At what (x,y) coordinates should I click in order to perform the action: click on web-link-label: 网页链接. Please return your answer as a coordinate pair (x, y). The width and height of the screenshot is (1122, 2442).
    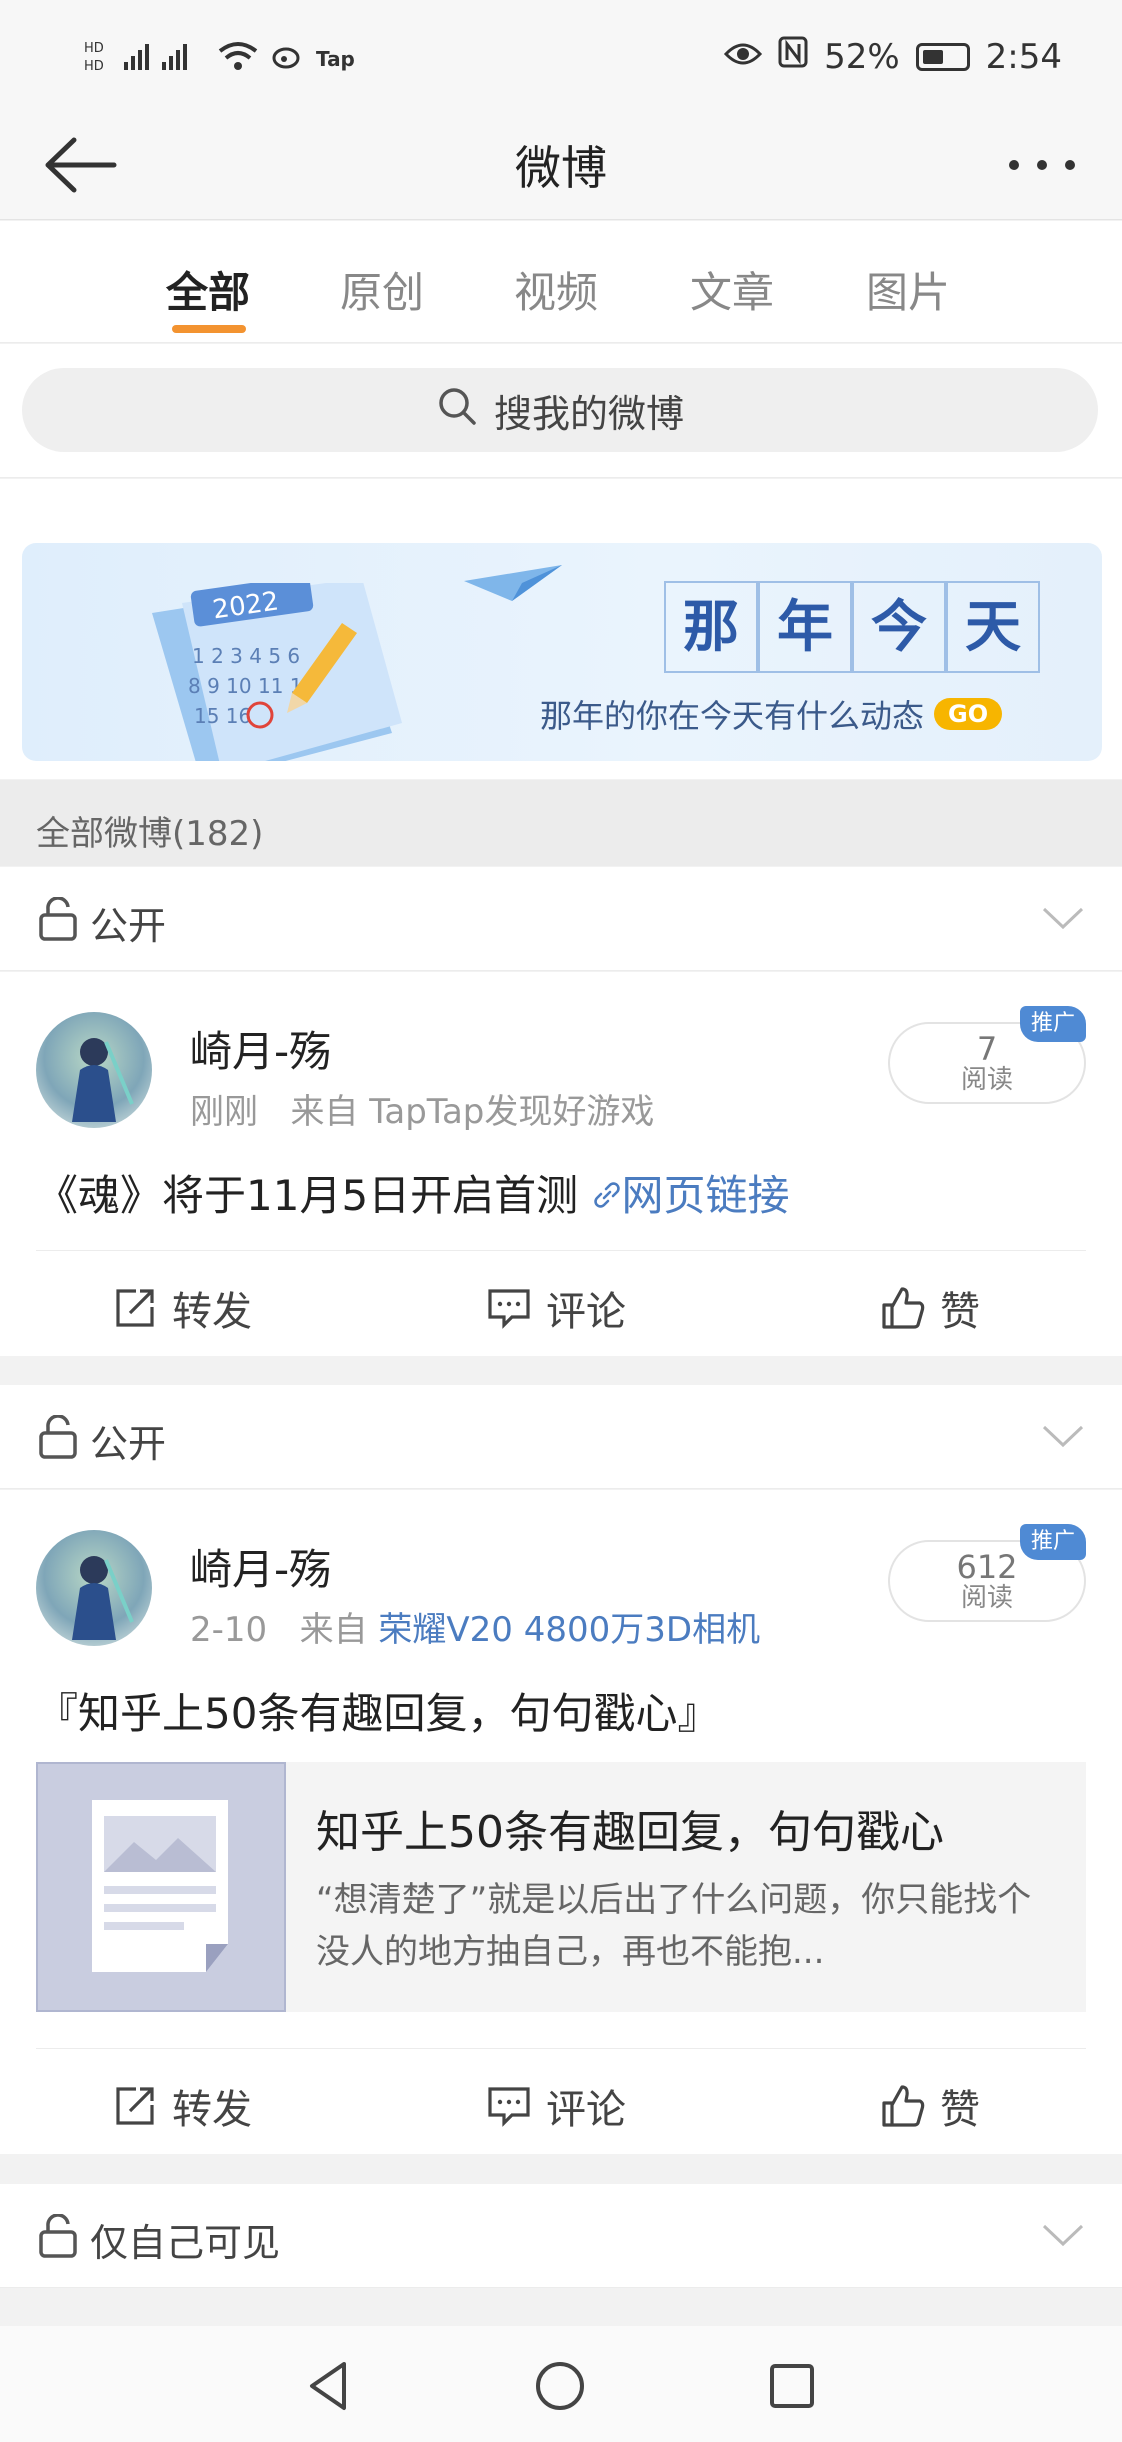
    Looking at the image, I should click on (705, 1195).